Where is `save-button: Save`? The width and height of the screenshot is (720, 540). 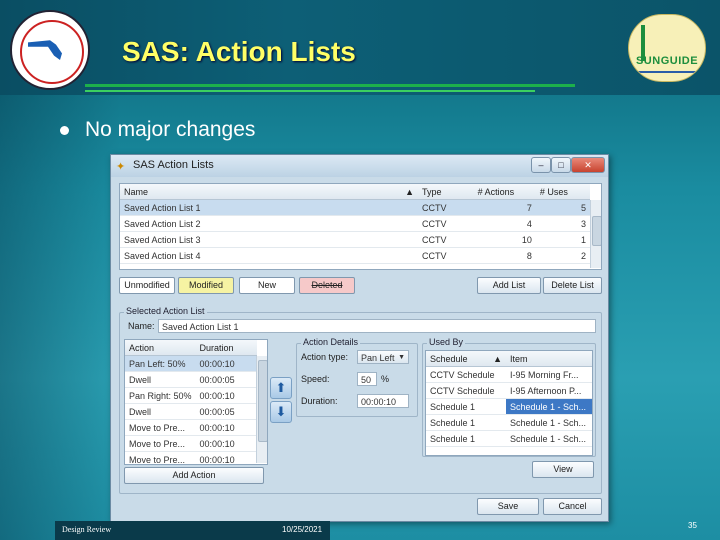
save-button: Save is located at coordinates (508, 506).